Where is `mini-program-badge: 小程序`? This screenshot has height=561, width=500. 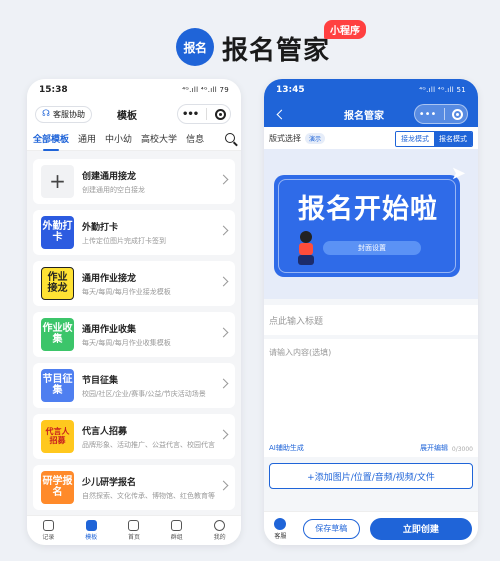
mini-program-badge: 小程序 is located at coordinates (345, 29).